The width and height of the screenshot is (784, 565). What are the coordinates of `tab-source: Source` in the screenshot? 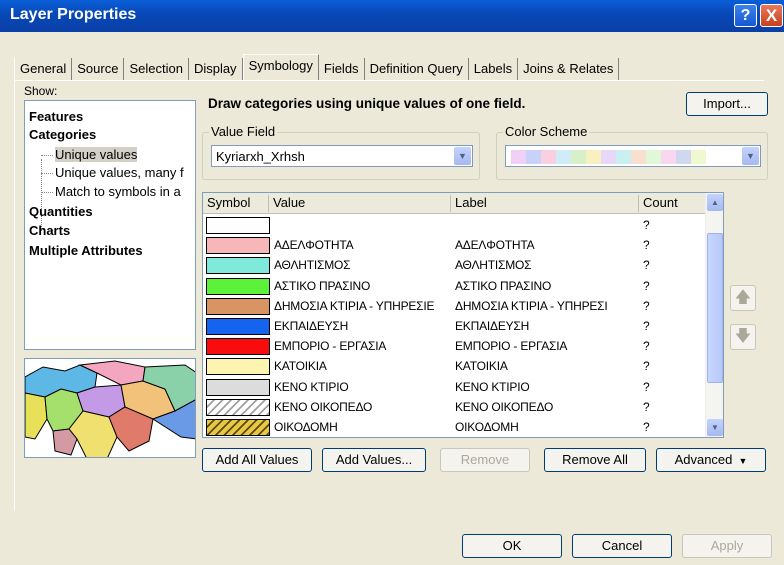 It's located at (98, 69).